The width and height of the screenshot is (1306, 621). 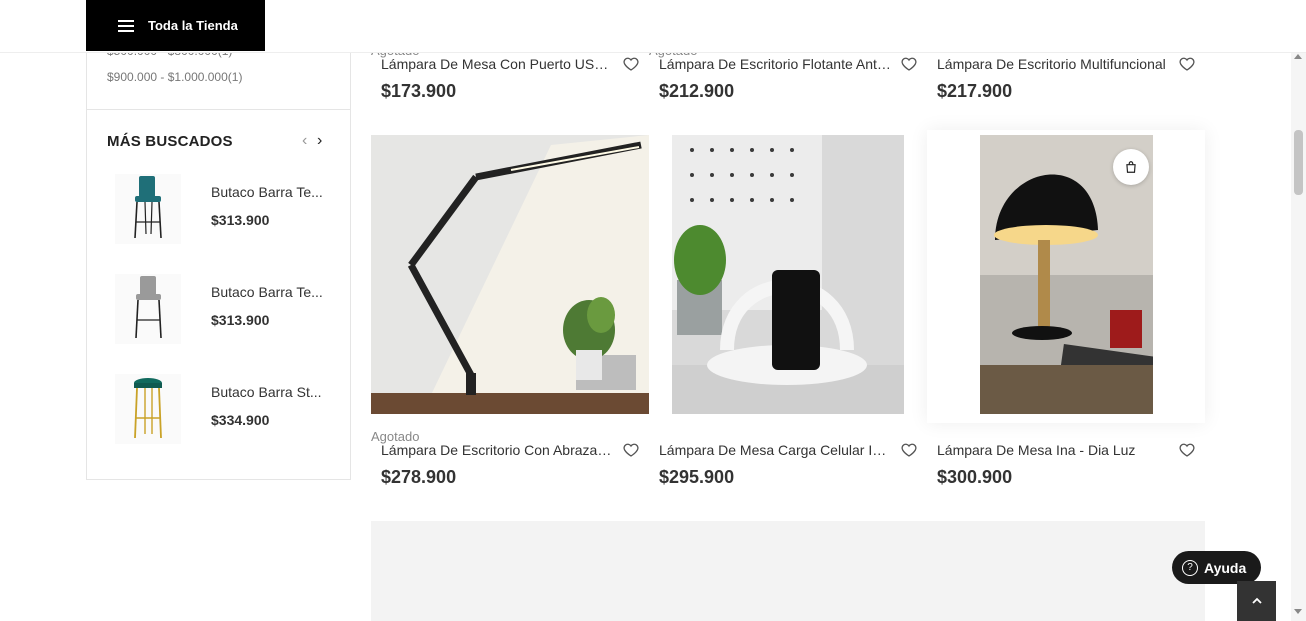 What do you see at coordinates (174, 77) in the screenshot?
I see `price-filter-option: $900.000 - $1.000.000(1)` at bounding box center [174, 77].